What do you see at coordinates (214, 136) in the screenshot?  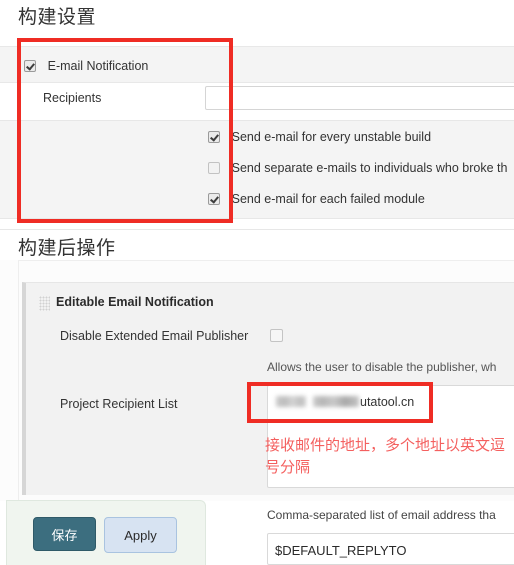 I see `option-checkbox-unstable-build` at bounding box center [214, 136].